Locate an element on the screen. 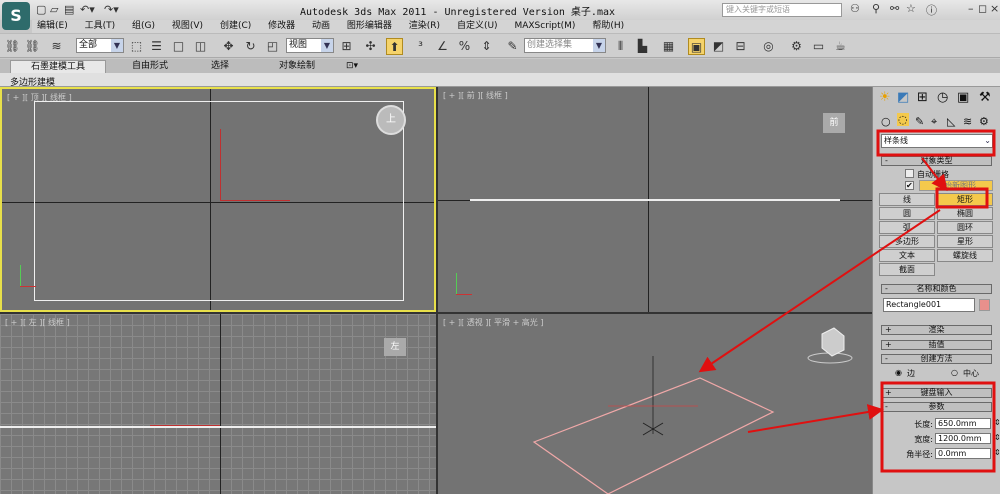  helix-button: 螺旋线 is located at coordinates (965, 255).